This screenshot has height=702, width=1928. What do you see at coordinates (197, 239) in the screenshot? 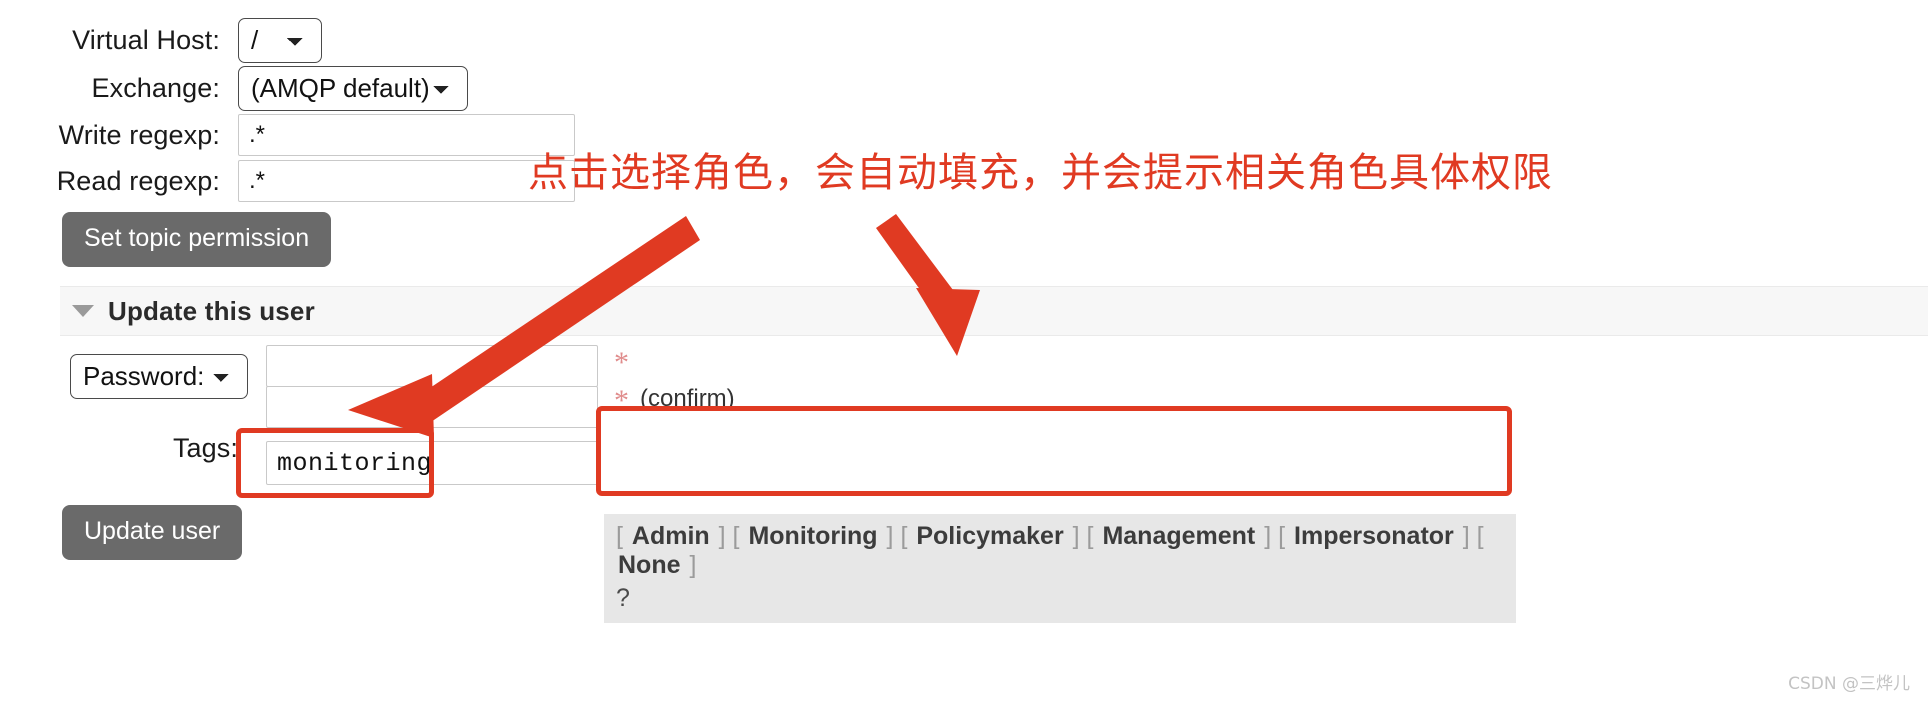
I see `set-topic-permission-button: Set topic permission` at bounding box center [197, 239].